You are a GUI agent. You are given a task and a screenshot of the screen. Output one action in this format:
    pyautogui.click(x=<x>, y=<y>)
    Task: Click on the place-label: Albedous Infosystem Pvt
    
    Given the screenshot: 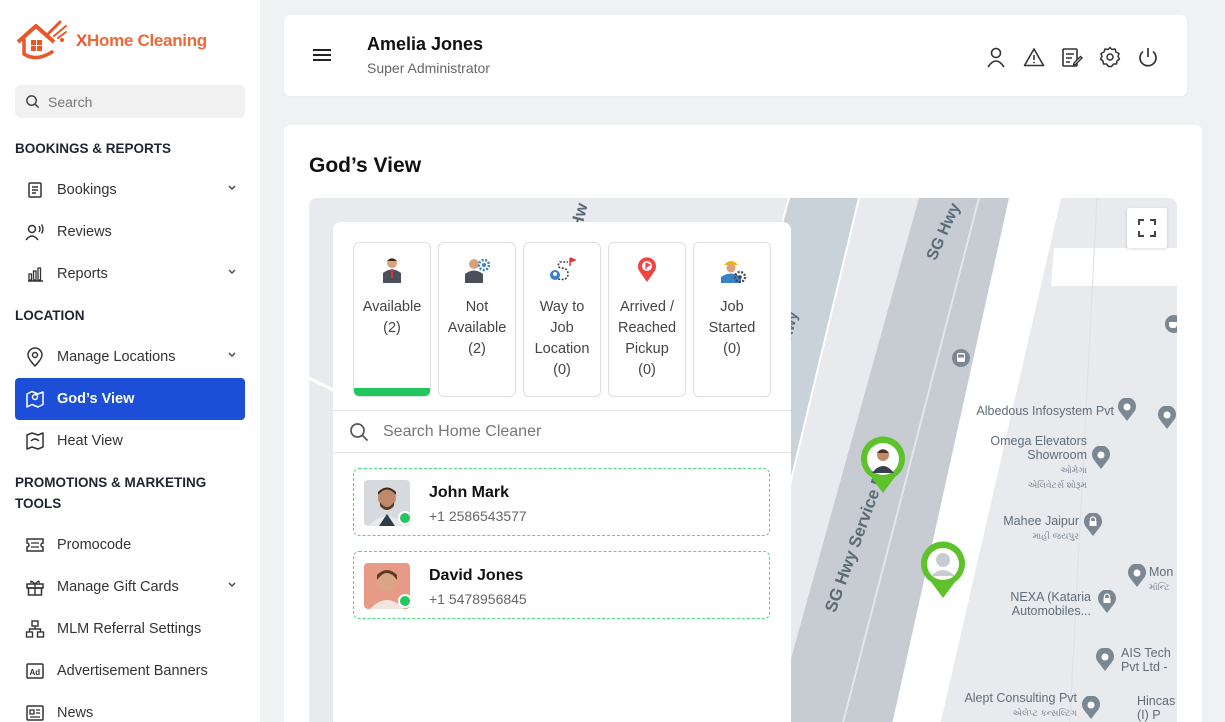 What is the action you would take?
    pyautogui.click(x=1011, y=411)
    